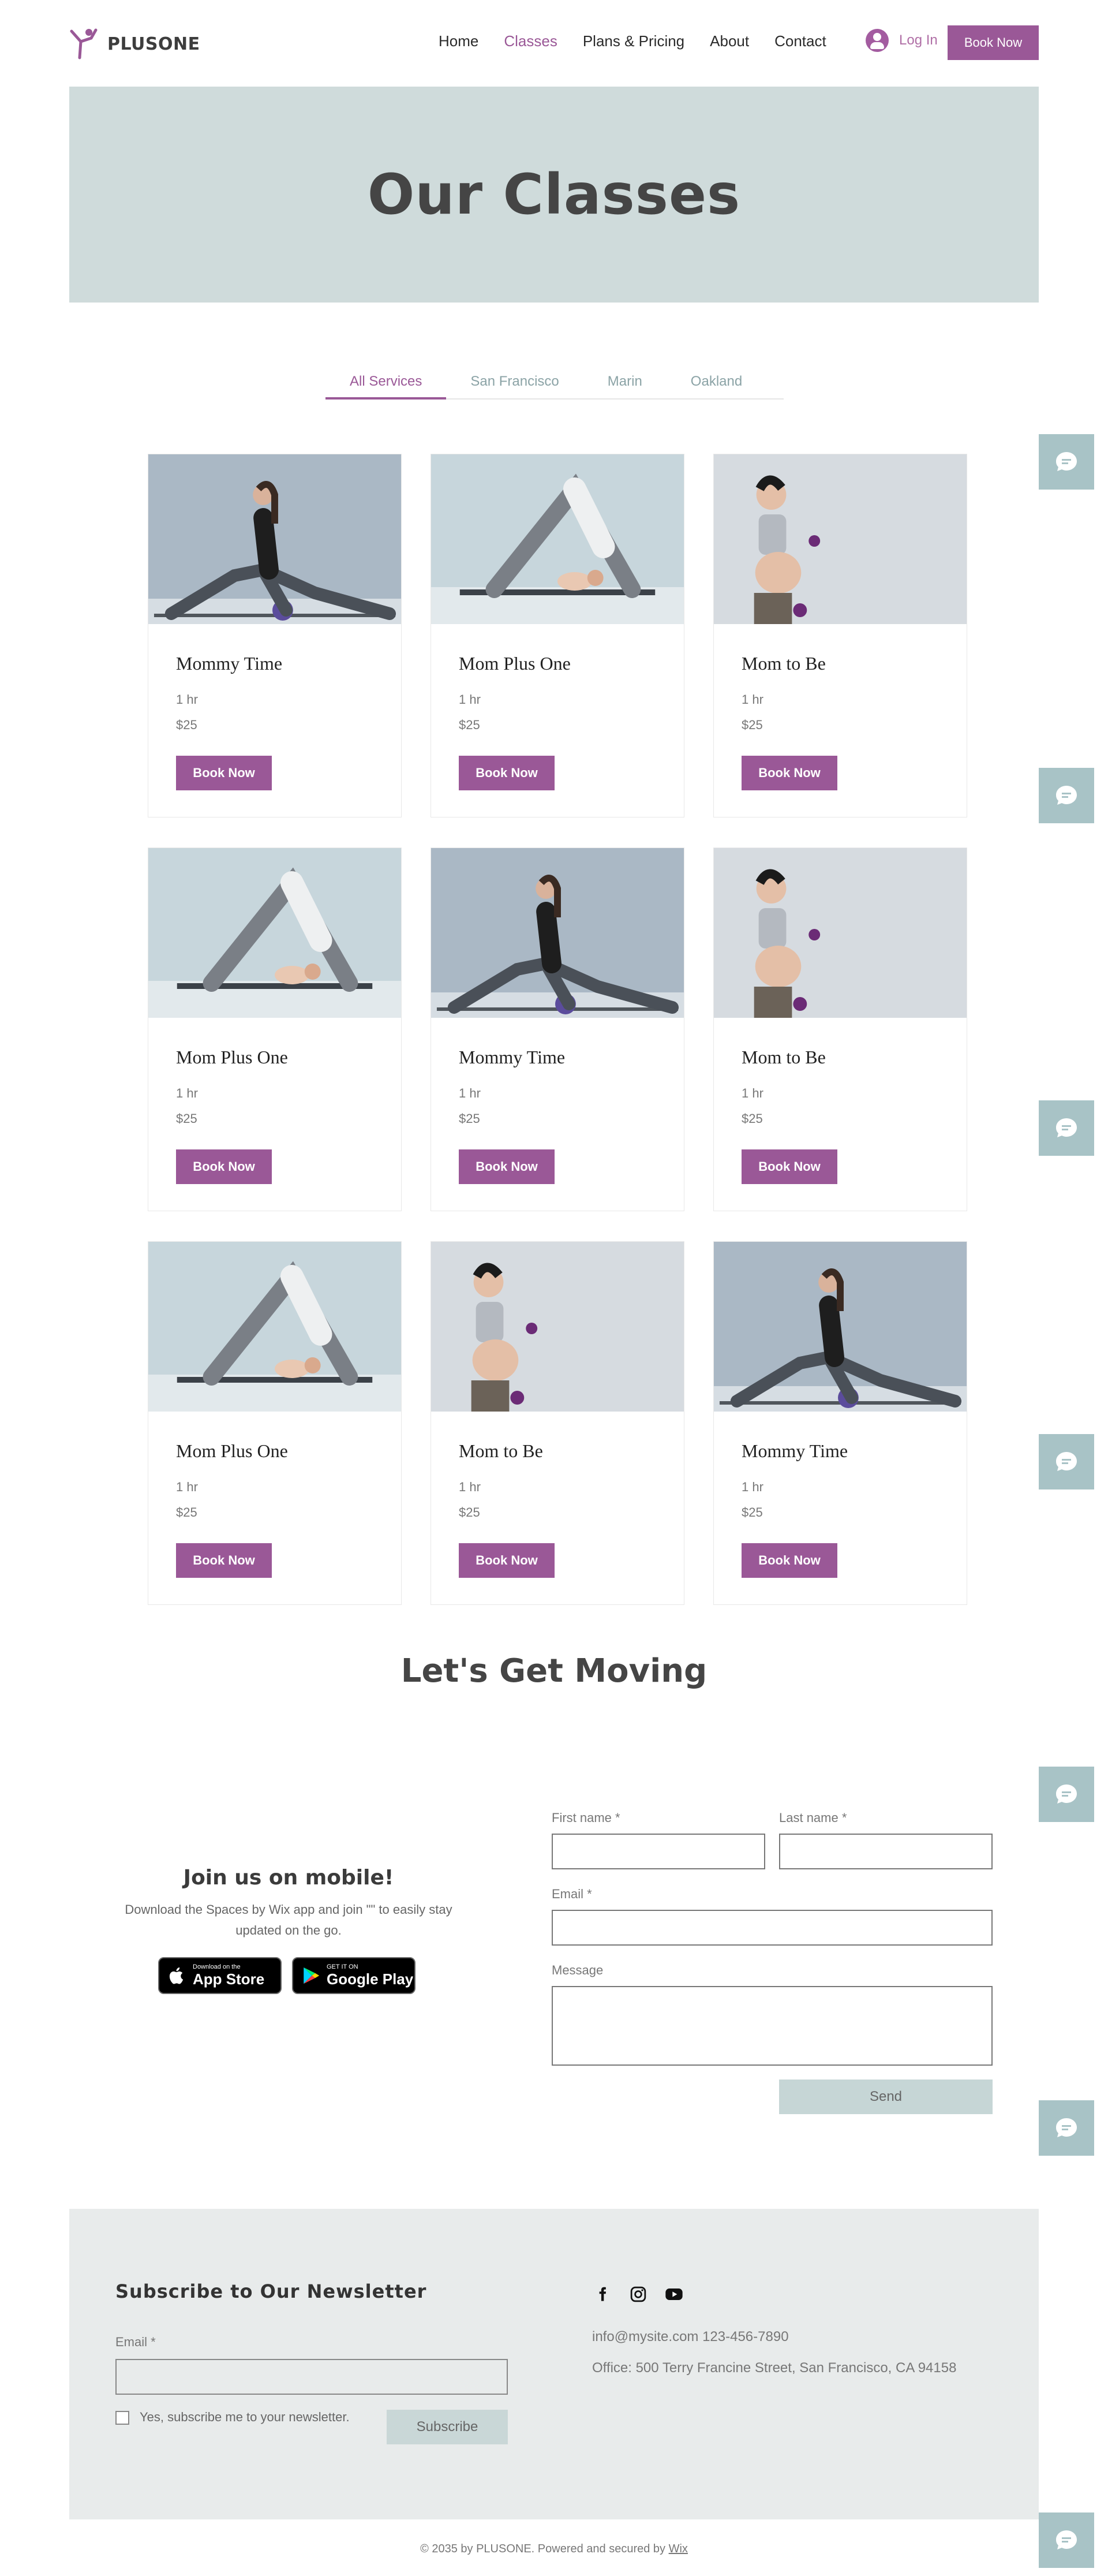 This screenshot has width=1108, height=2576. I want to click on instagram-icon, so click(638, 2294).